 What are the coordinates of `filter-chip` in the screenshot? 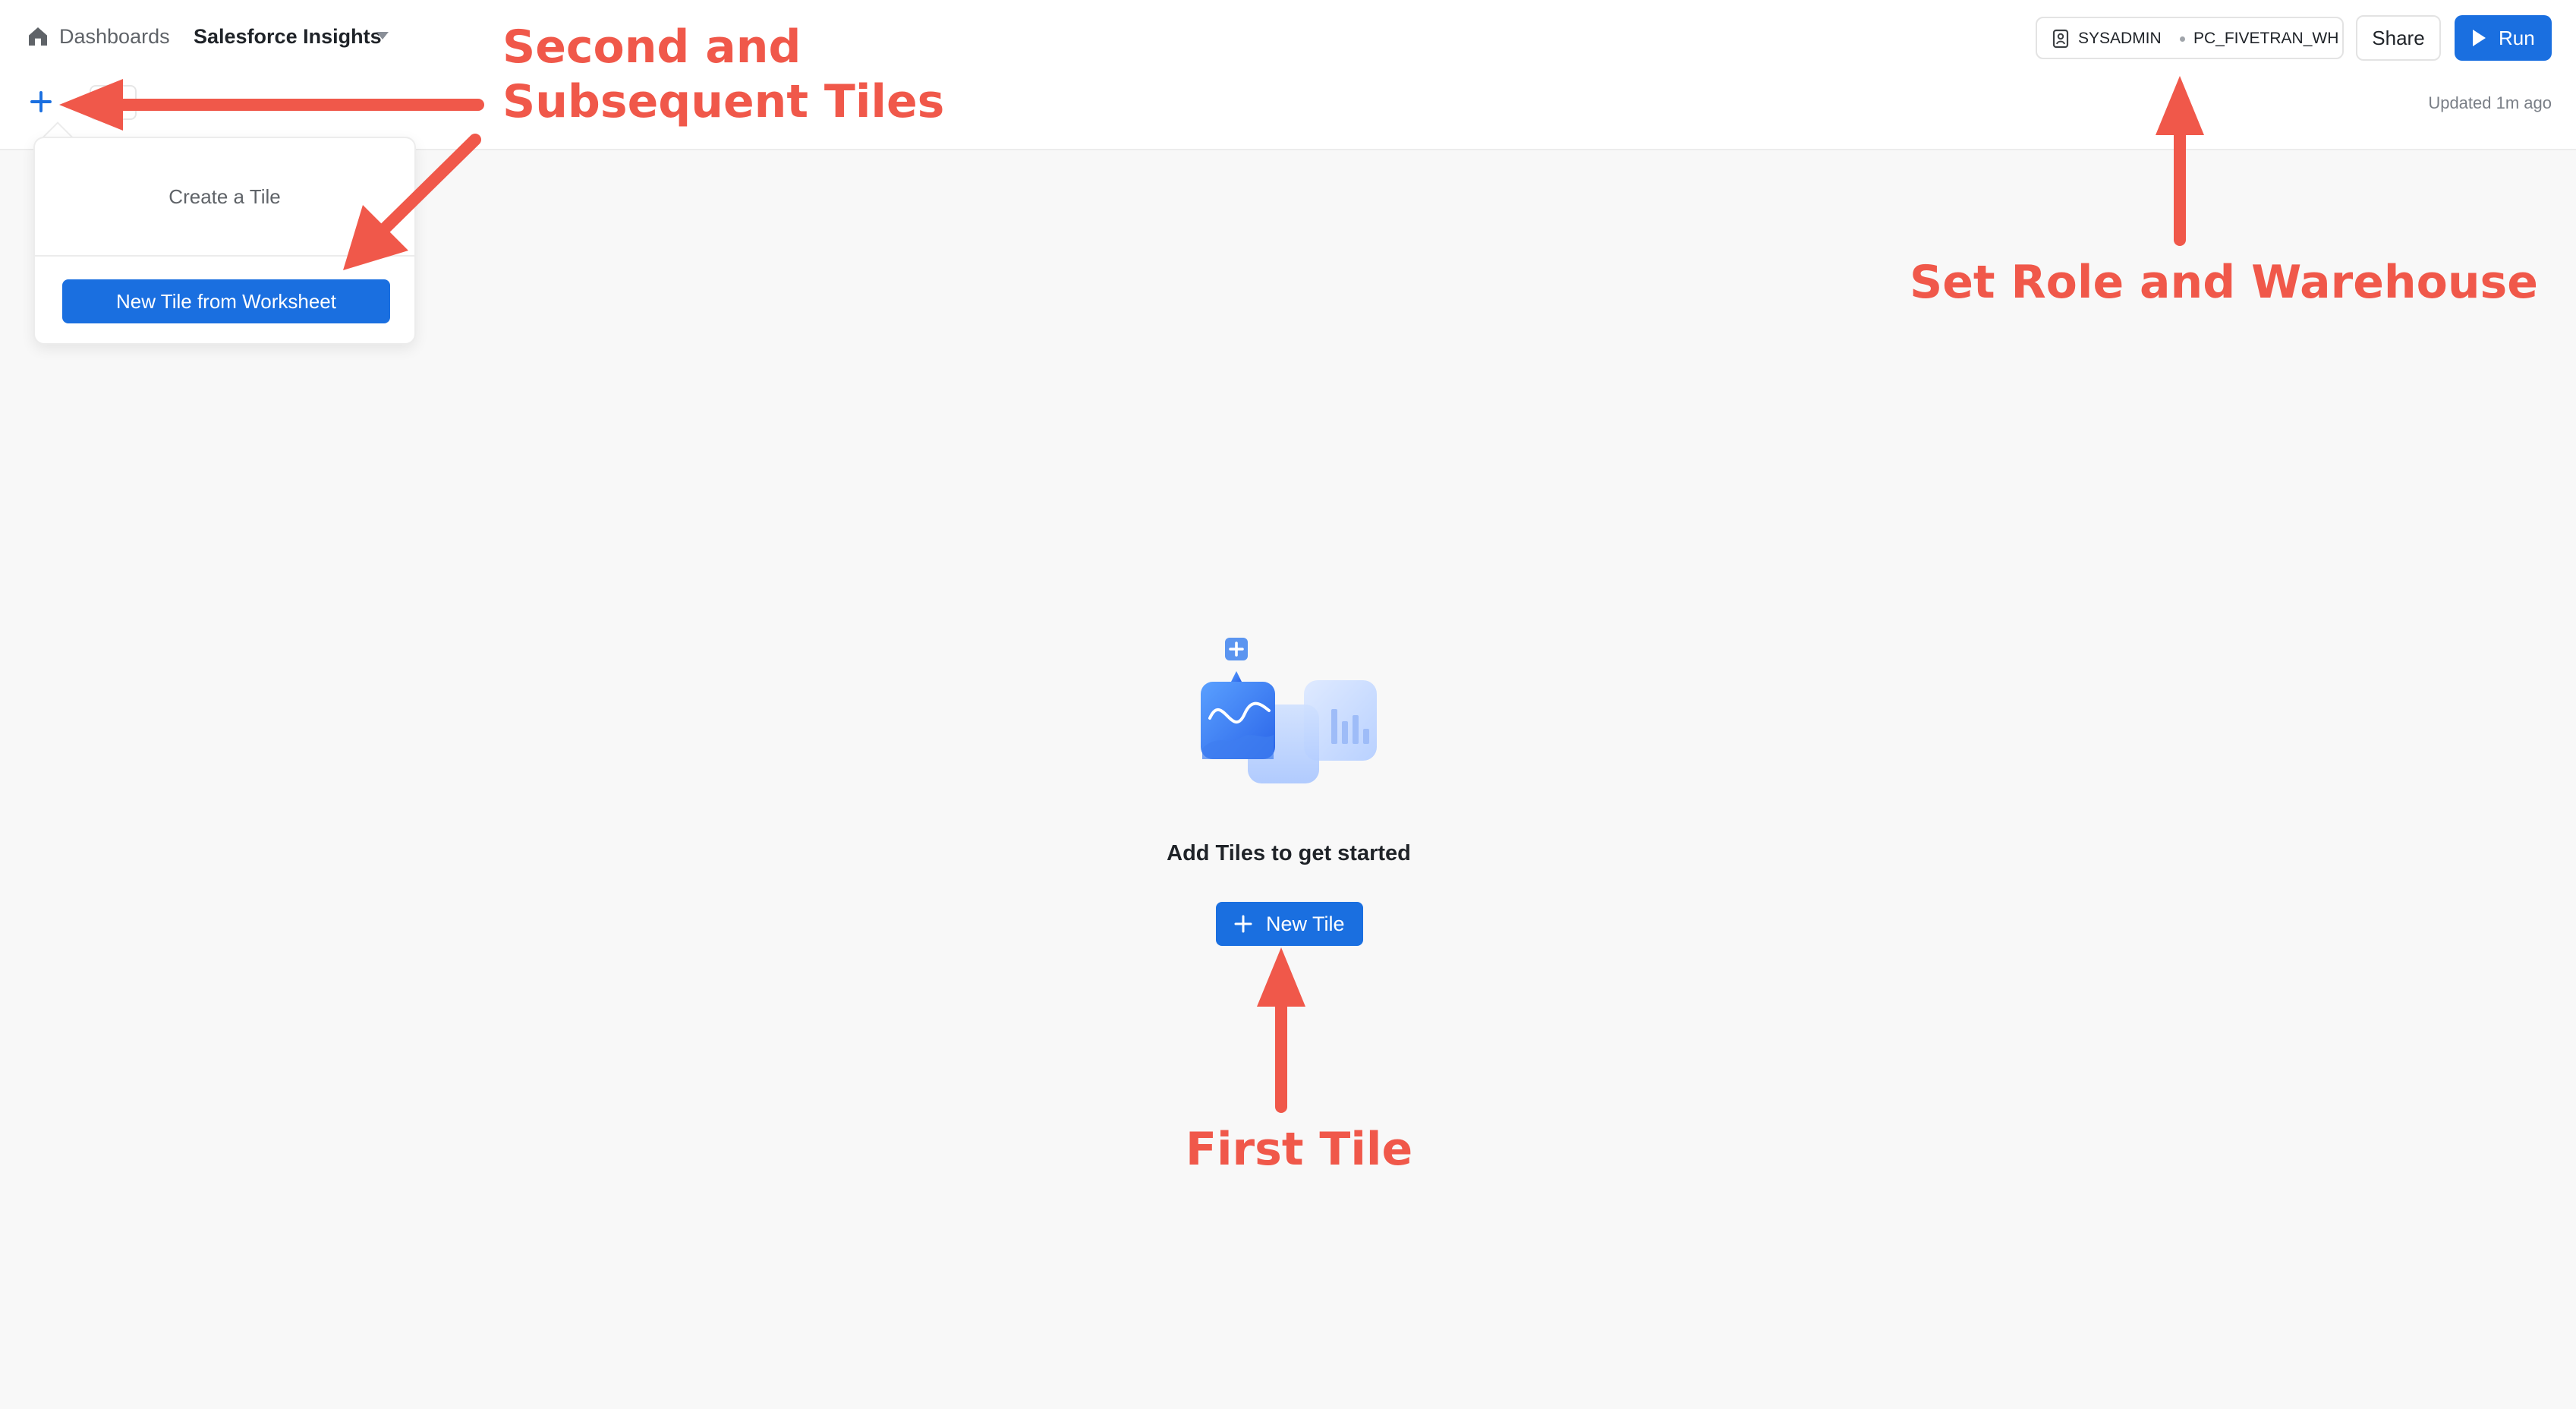 It's located at (113, 102).